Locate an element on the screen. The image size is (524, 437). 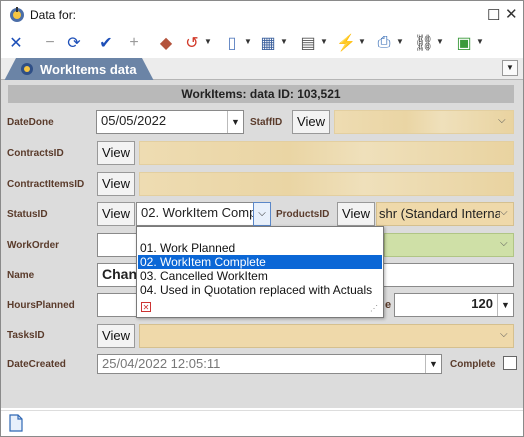
close-window-icon: ✕ is located at coordinates (511, 14).